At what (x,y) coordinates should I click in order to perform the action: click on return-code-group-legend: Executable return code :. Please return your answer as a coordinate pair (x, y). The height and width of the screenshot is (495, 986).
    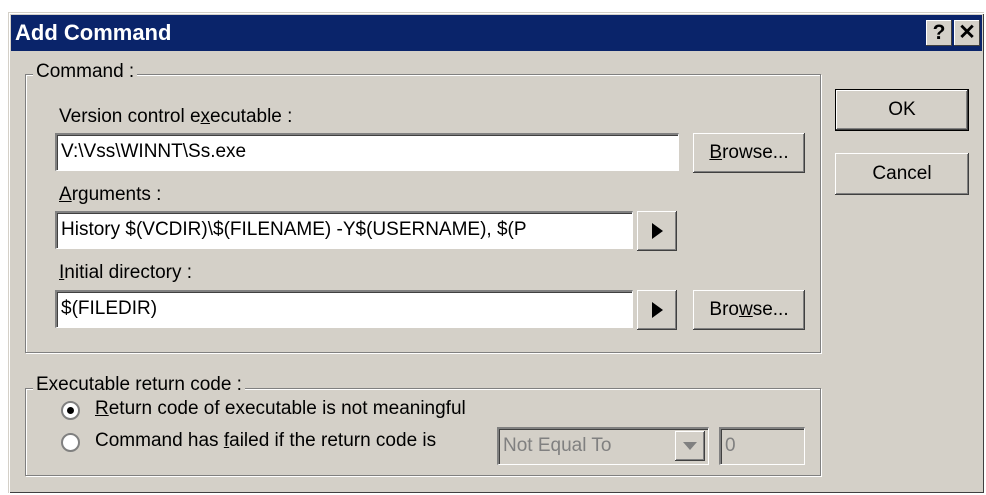
    Looking at the image, I should click on (139, 385).